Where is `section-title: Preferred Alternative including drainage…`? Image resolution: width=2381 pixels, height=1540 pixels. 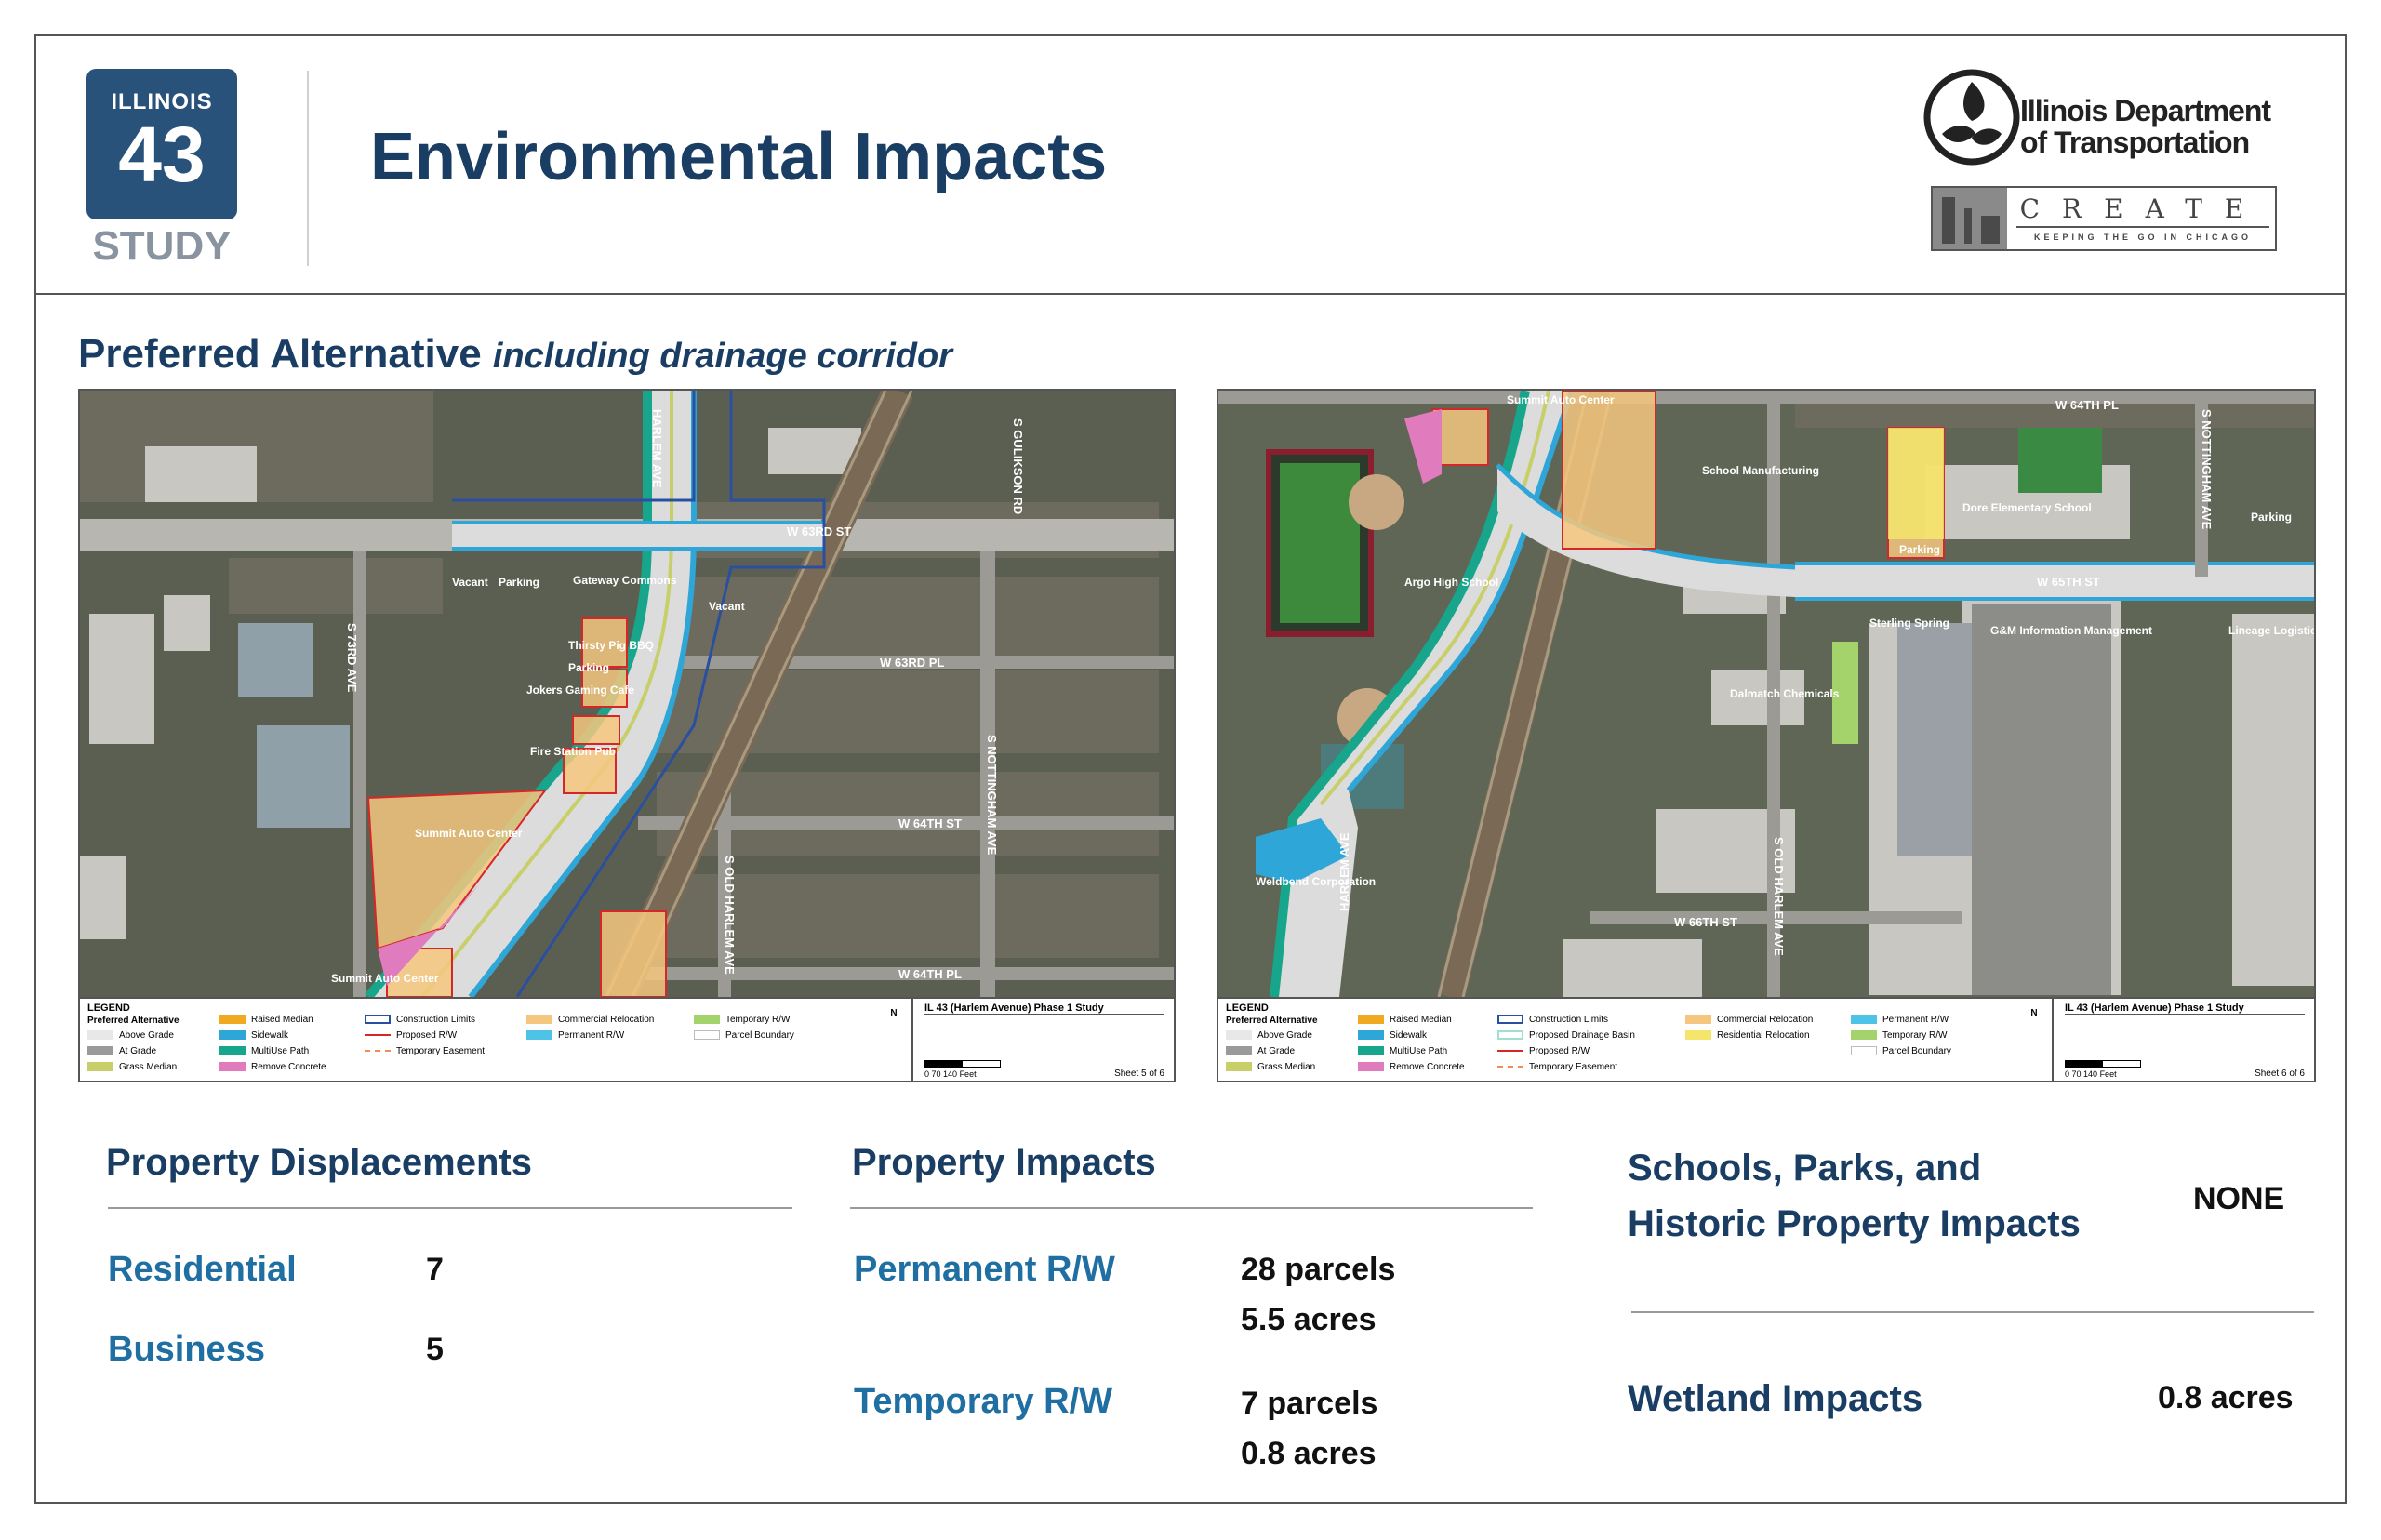
section-title: Preferred Alternative including drainage… is located at coordinates (515, 354).